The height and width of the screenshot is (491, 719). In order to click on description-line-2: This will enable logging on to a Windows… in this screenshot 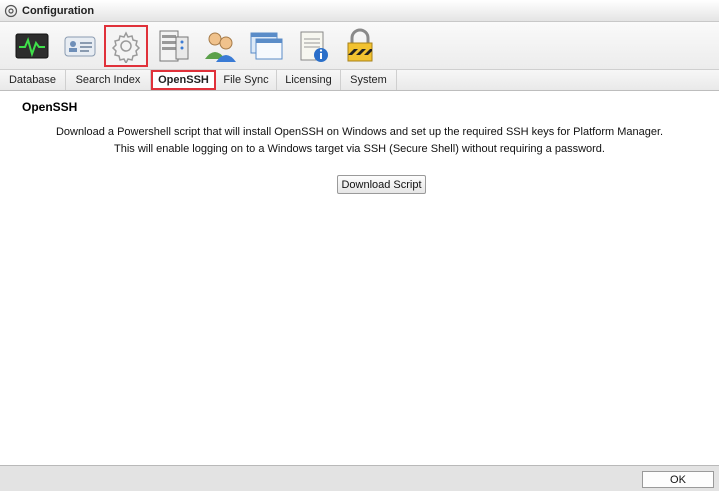, I will do `click(359, 149)`.